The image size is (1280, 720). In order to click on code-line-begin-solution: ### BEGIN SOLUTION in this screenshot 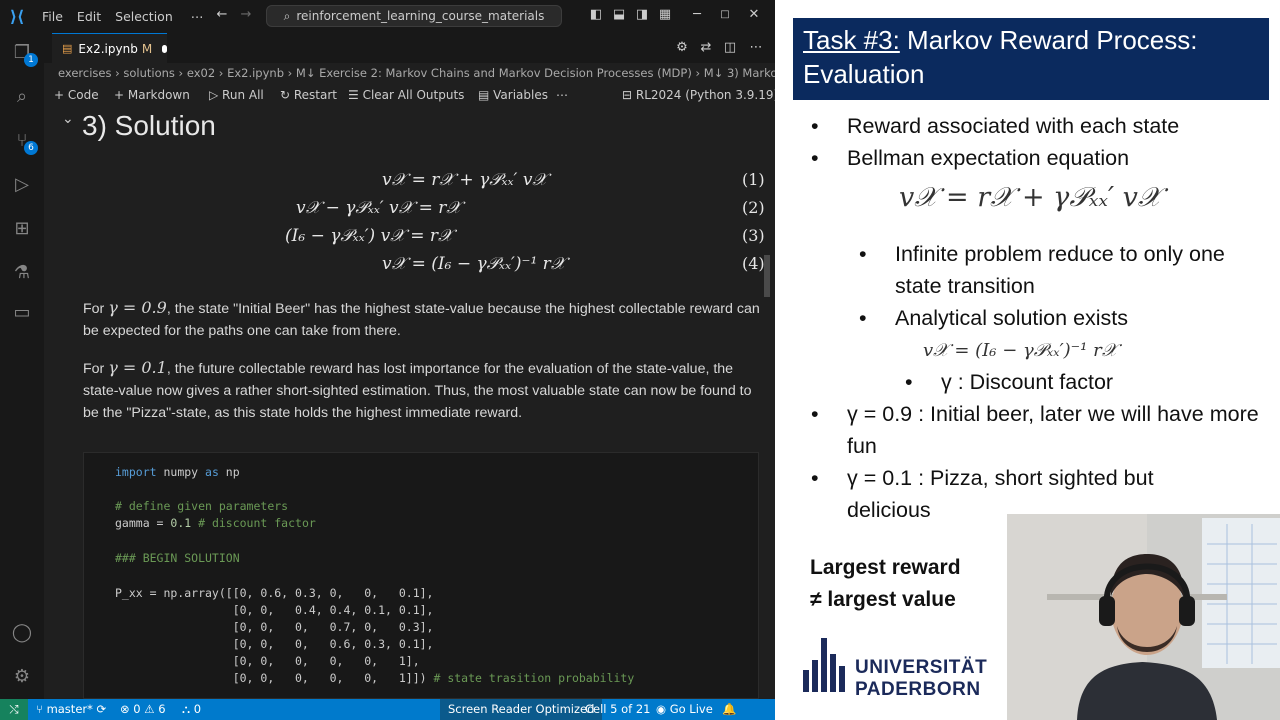, I will do `click(177, 558)`.